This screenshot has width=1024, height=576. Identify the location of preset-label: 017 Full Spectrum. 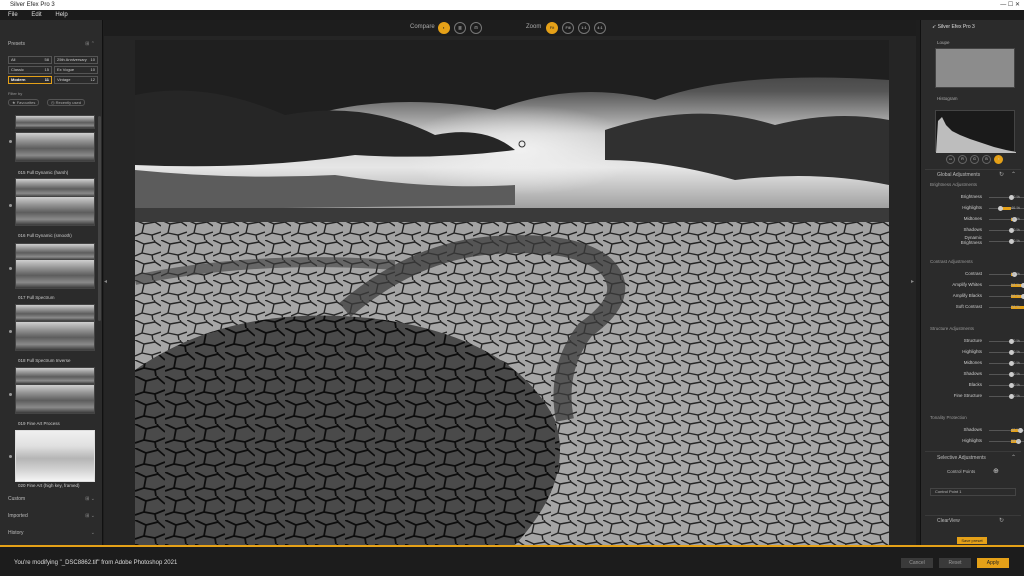
(36, 297).